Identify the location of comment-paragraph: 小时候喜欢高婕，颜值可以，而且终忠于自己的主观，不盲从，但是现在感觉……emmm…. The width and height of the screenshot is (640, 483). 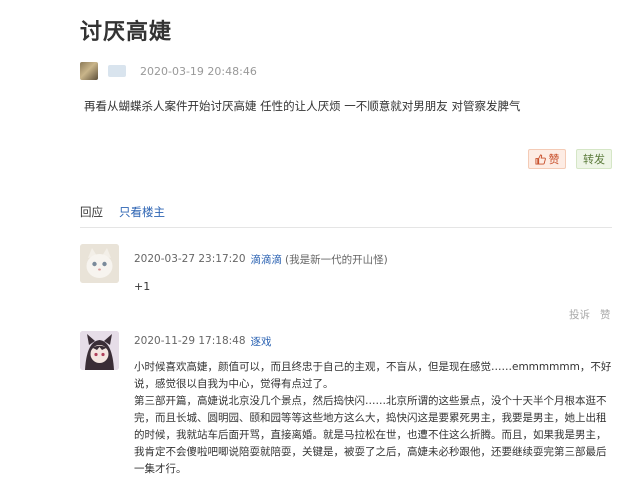
(373, 375).